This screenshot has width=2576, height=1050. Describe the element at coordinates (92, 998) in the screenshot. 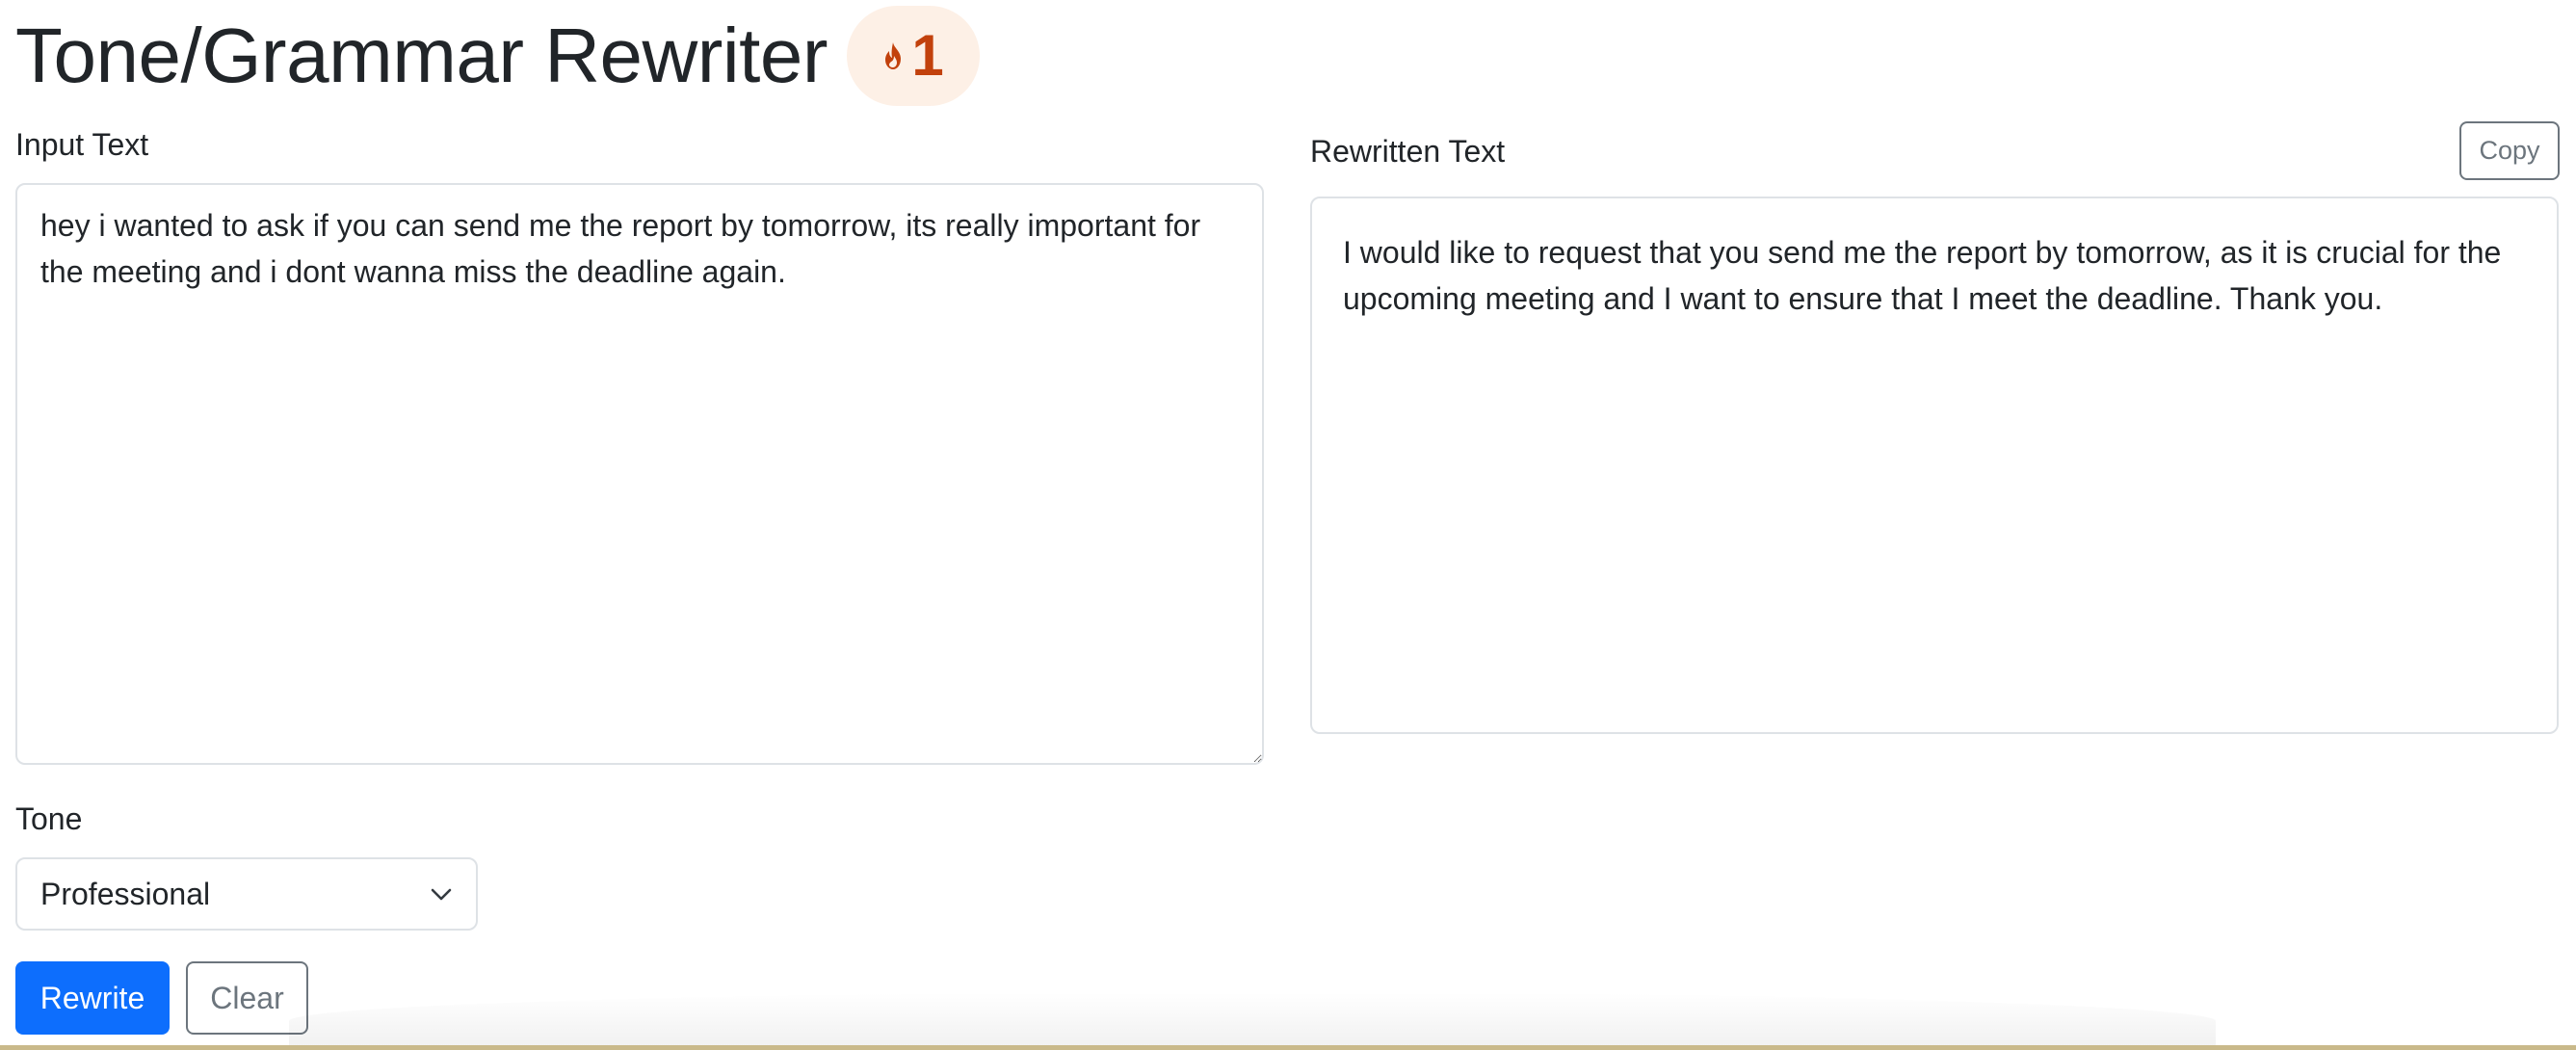

I see `rewrite-button: Rewrite` at that location.